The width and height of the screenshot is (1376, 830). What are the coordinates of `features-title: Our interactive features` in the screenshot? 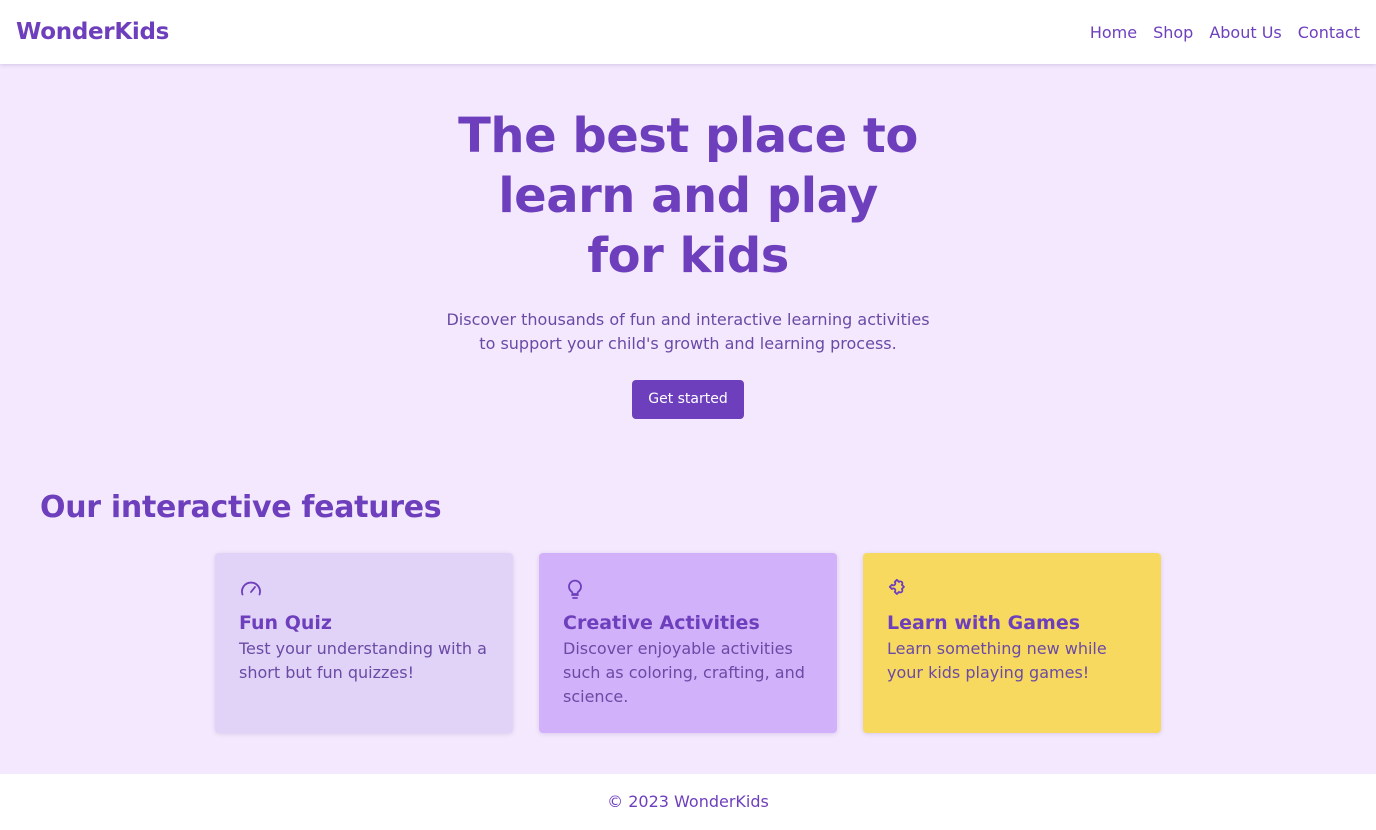 It's located at (241, 507).